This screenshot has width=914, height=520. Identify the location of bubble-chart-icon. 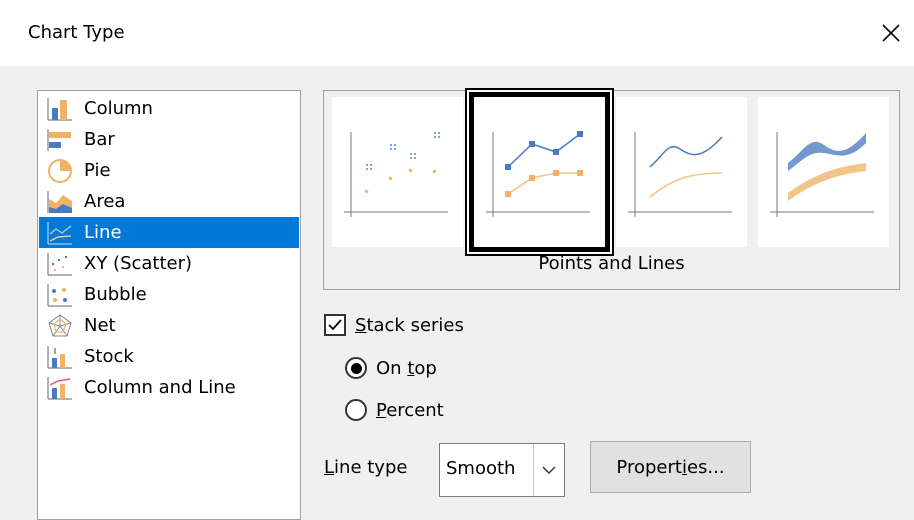
(60, 294).